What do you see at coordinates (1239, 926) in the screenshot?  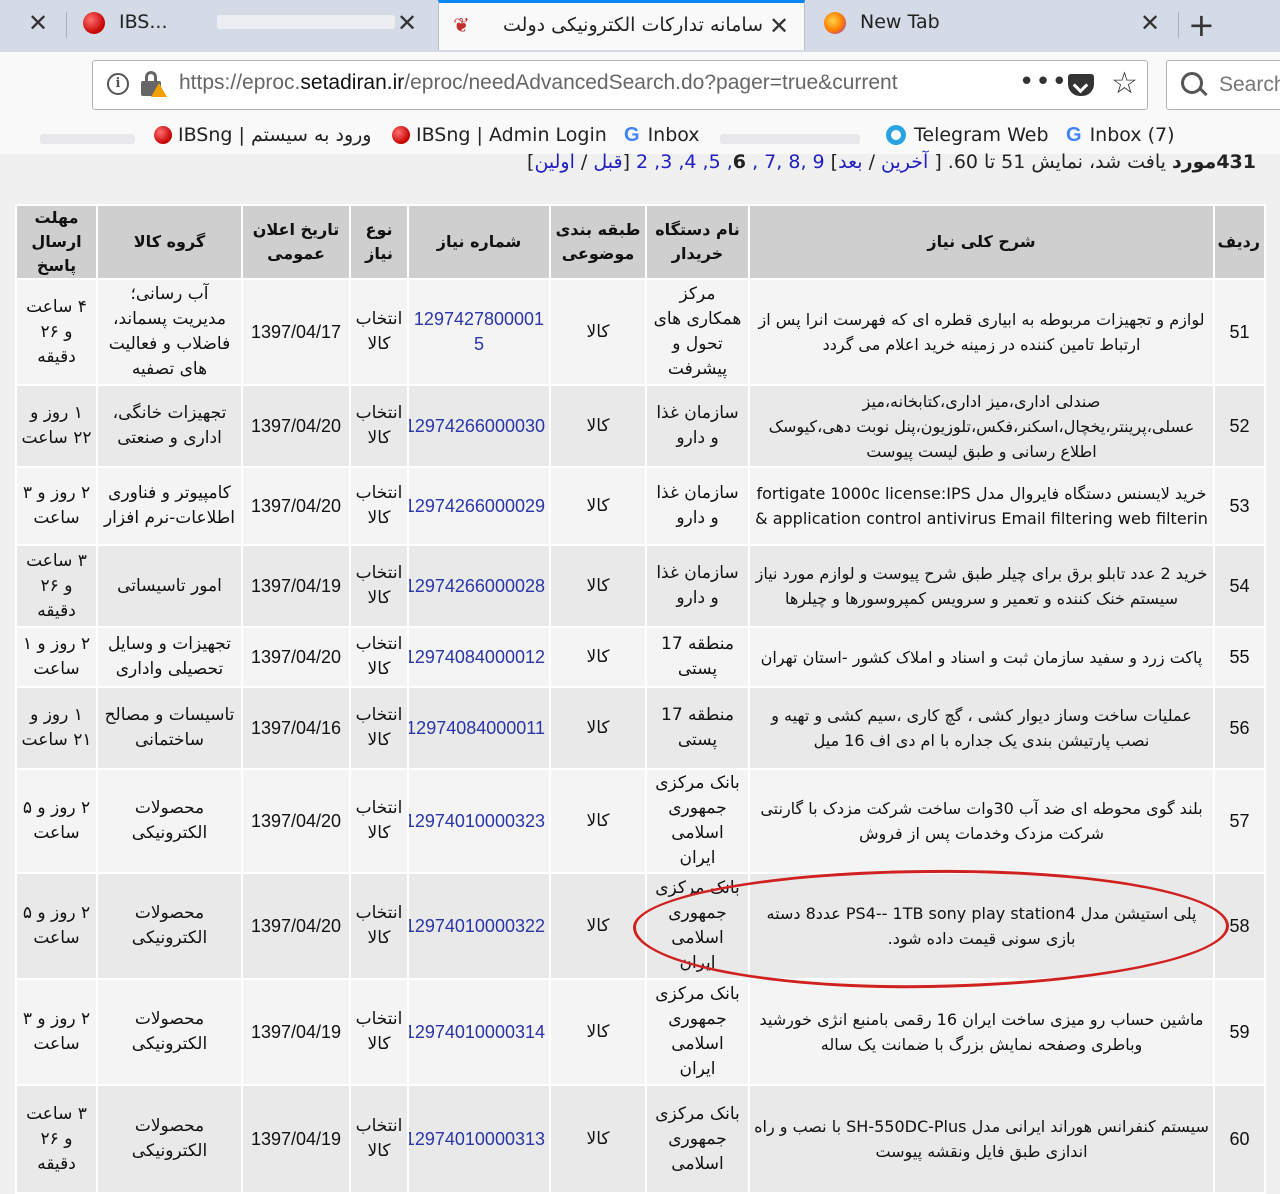 I see `row-number-cell: 58` at bounding box center [1239, 926].